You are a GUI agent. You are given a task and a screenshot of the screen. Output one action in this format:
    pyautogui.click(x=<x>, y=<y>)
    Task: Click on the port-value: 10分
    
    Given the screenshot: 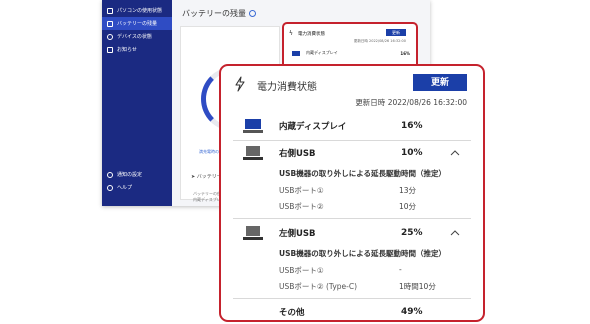 What is the action you would take?
    pyautogui.click(x=408, y=206)
    